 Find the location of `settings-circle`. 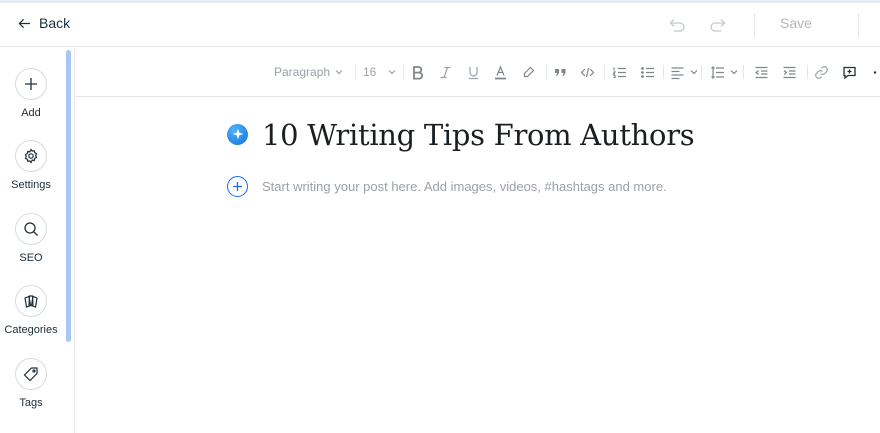

settings-circle is located at coordinates (31, 156).